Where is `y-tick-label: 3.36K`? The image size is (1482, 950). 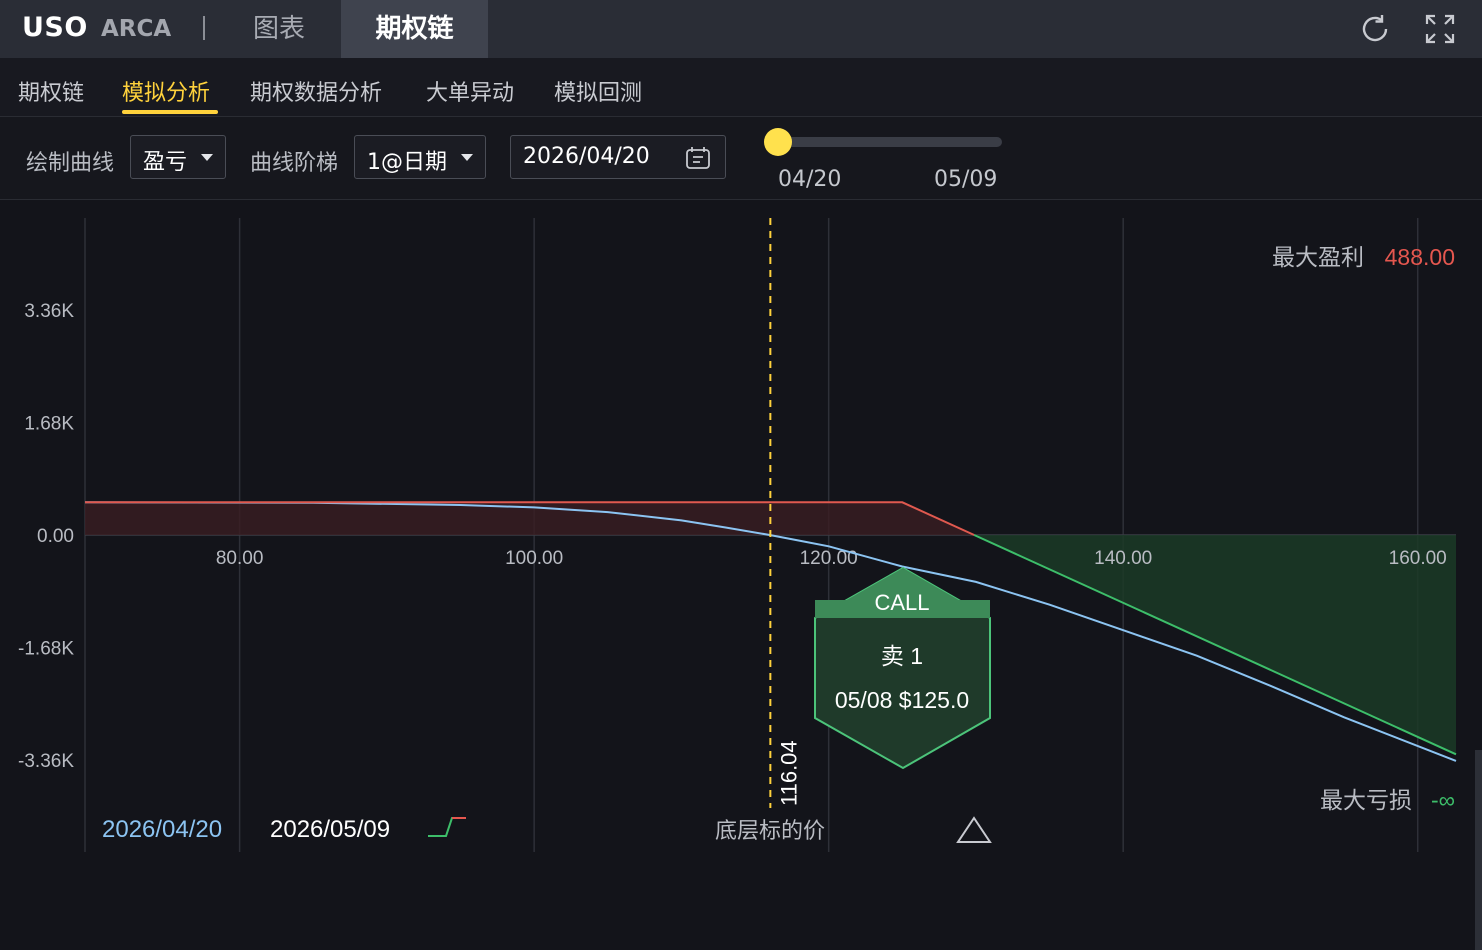
y-tick-label: 3.36K is located at coordinates (49, 311).